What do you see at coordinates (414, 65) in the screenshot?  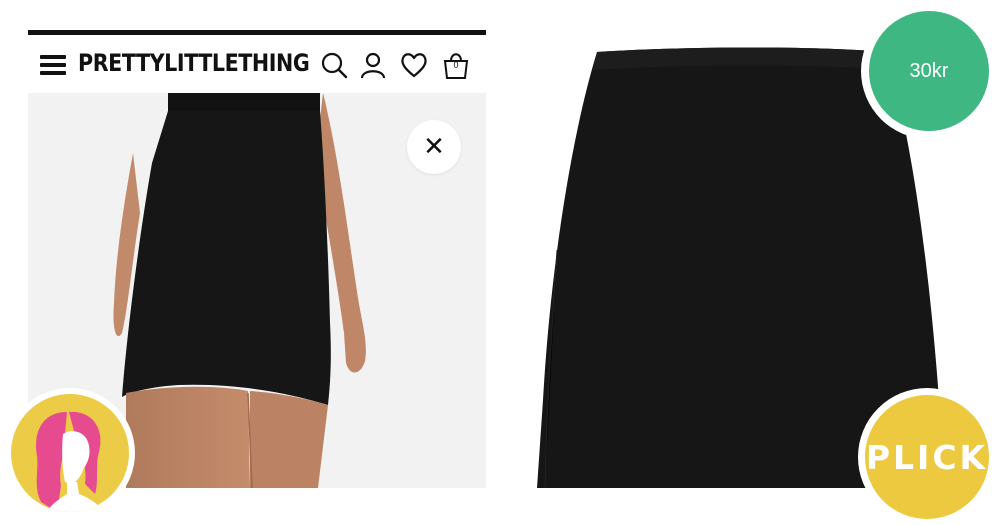 I see `heart-icon` at bounding box center [414, 65].